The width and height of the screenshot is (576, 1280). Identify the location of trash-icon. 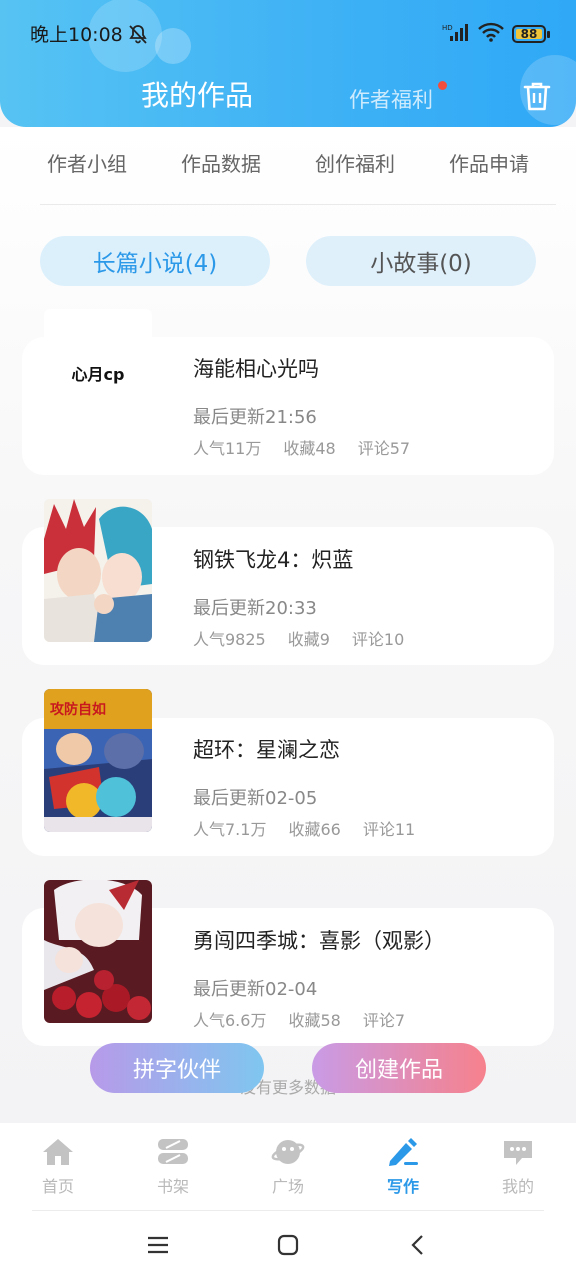
(537, 96).